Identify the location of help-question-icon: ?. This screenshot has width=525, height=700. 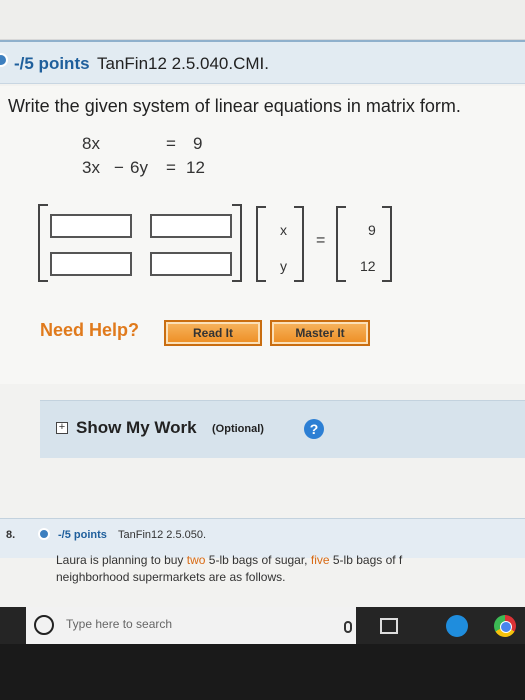
(314, 429).